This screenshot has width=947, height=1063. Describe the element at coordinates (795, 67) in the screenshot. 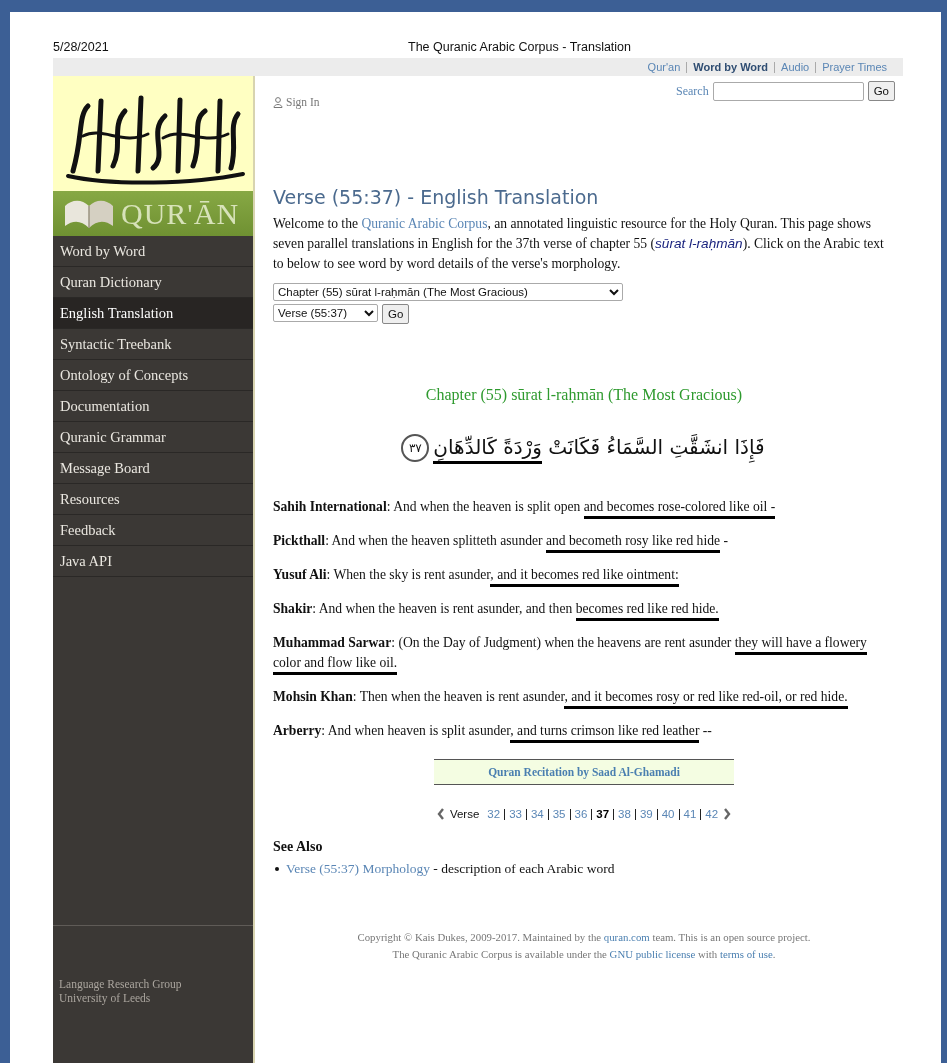

I see `nav-link: Audio` at that location.